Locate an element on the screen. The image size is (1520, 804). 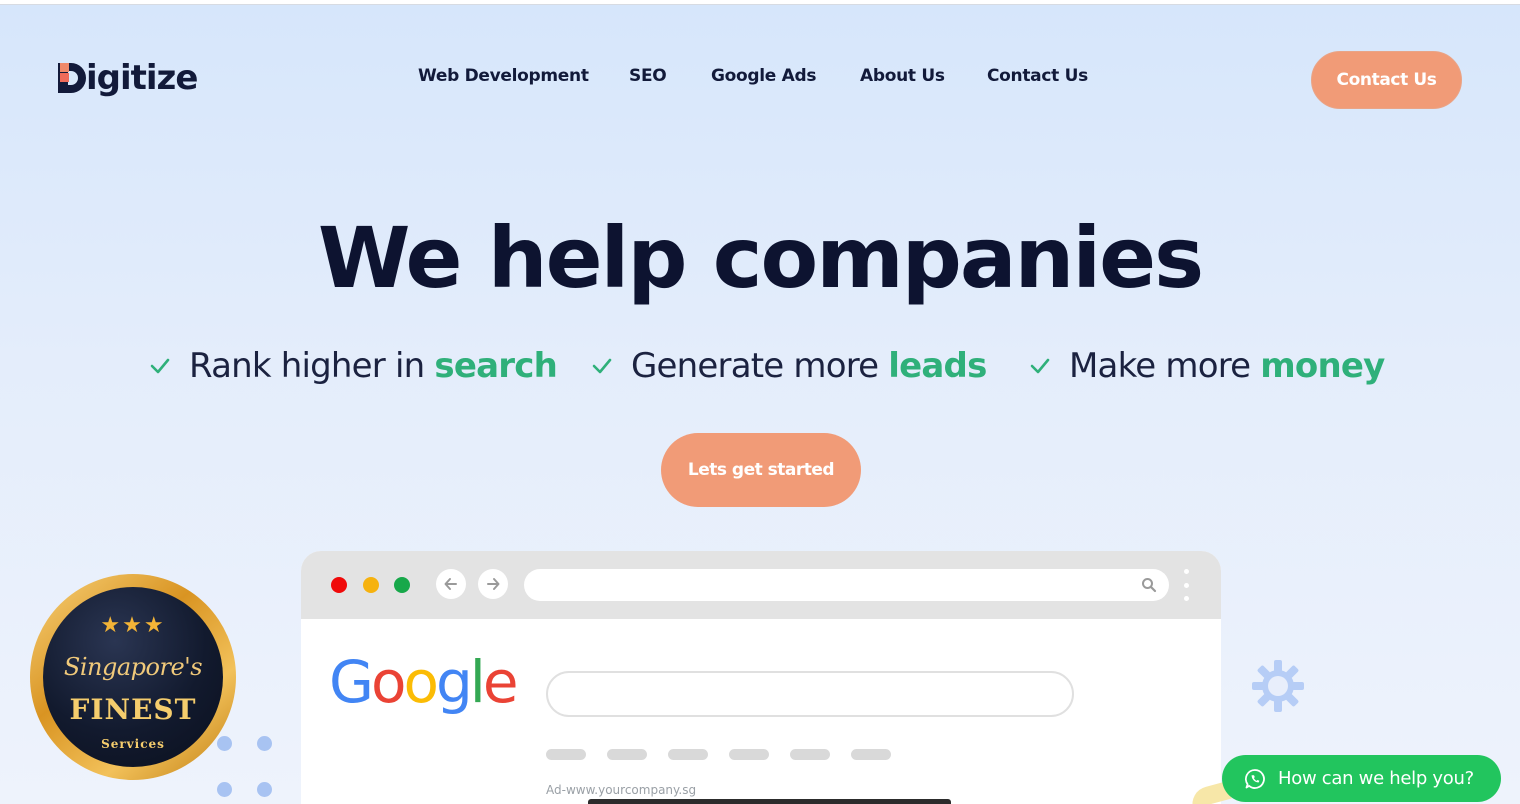
nav-item-google-ads: Google Ads is located at coordinates (764, 76).